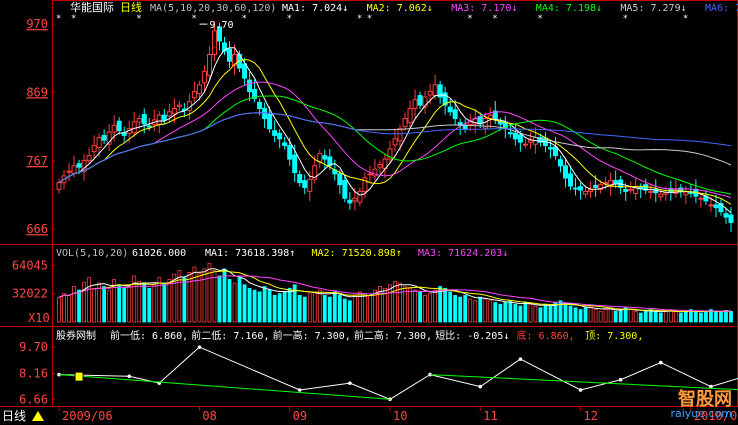 Image resolution: width=738 pixels, height=425 pixels. What do you see at coordinates (14, 416) in the screenshot?
I see `period-tab-label: 日线` at bounding box center [14, 416].